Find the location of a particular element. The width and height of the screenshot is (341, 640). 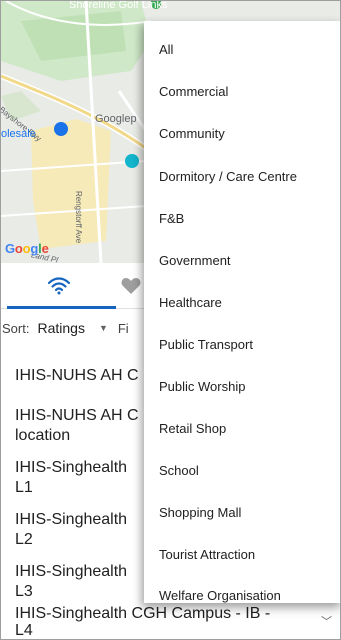

menu-item-all: All is located at coordinates (166, 49).